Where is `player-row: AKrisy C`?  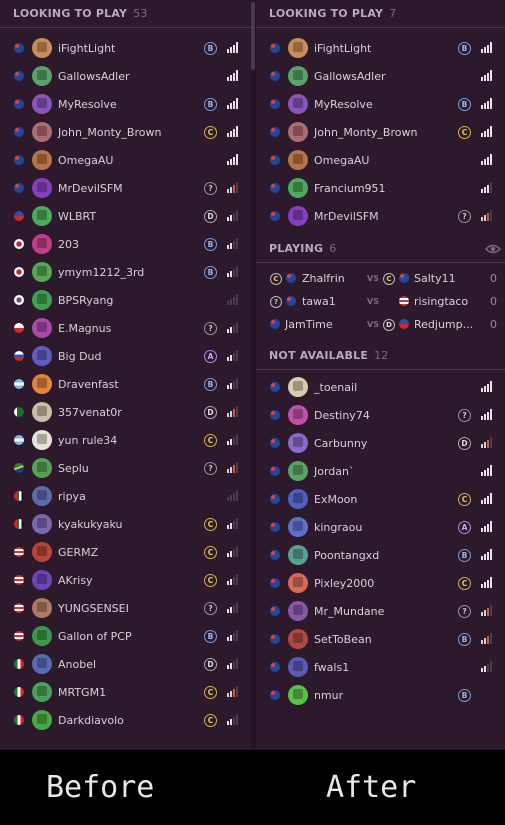
player-row: AKrisy C is located at coordinates (125, 580).